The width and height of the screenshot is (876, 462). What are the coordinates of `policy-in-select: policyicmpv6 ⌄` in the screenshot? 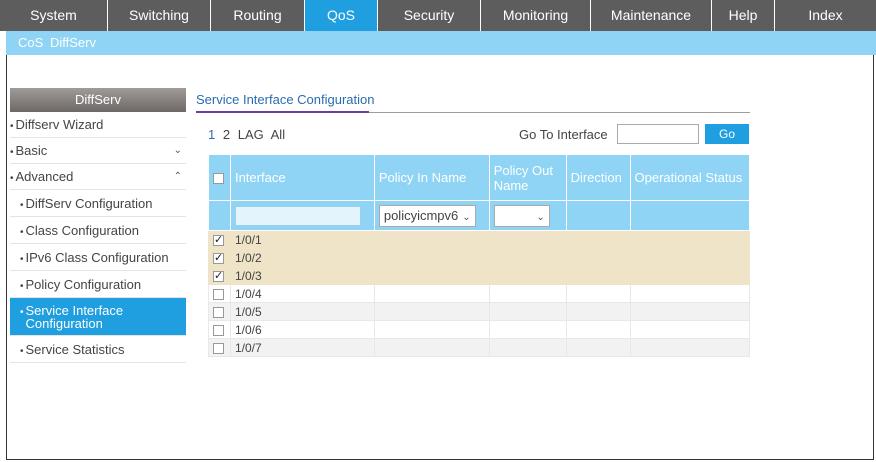 It's located at (427, 215).